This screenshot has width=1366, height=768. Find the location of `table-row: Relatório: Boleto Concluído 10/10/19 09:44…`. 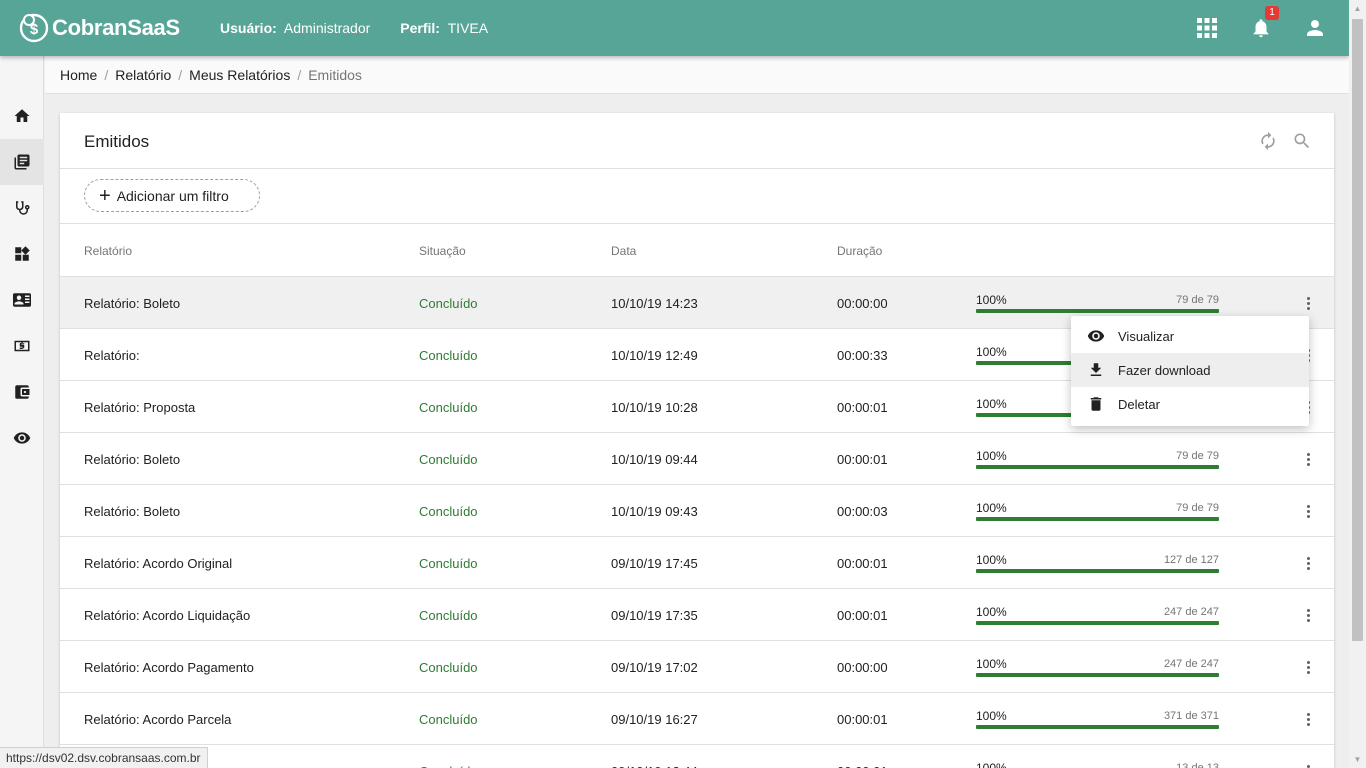

table-row: Relatório: Boleto Concluído 10/10/19 09:44… is located at coordinates (697, 459).